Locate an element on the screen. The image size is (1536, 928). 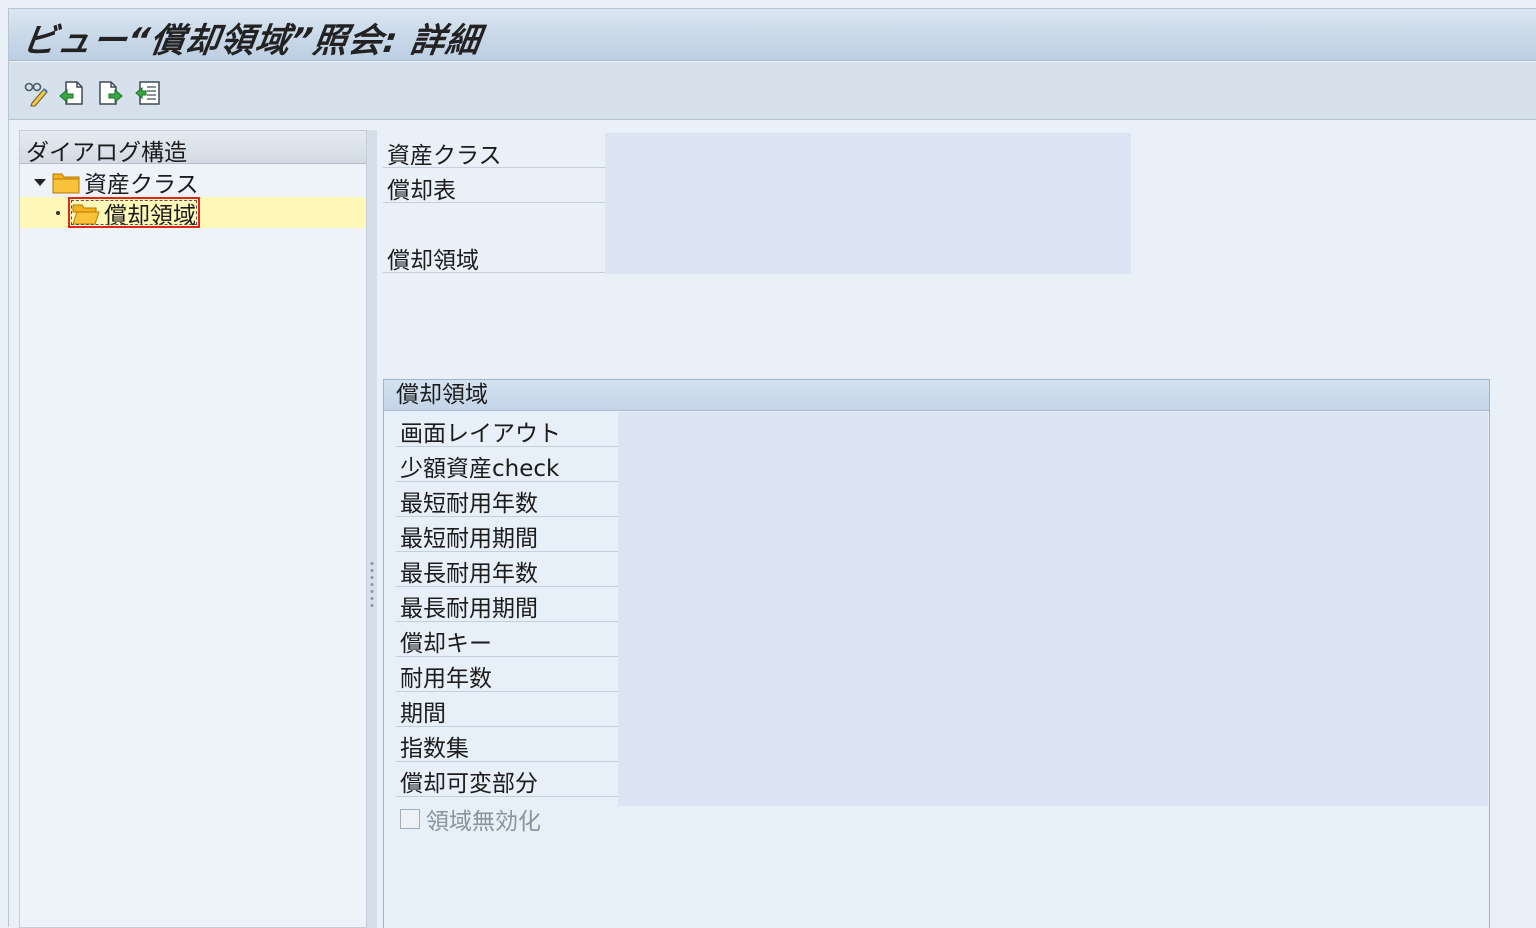
field-screen-layout: 画面レイアウト is located at coordinates (507, 429).